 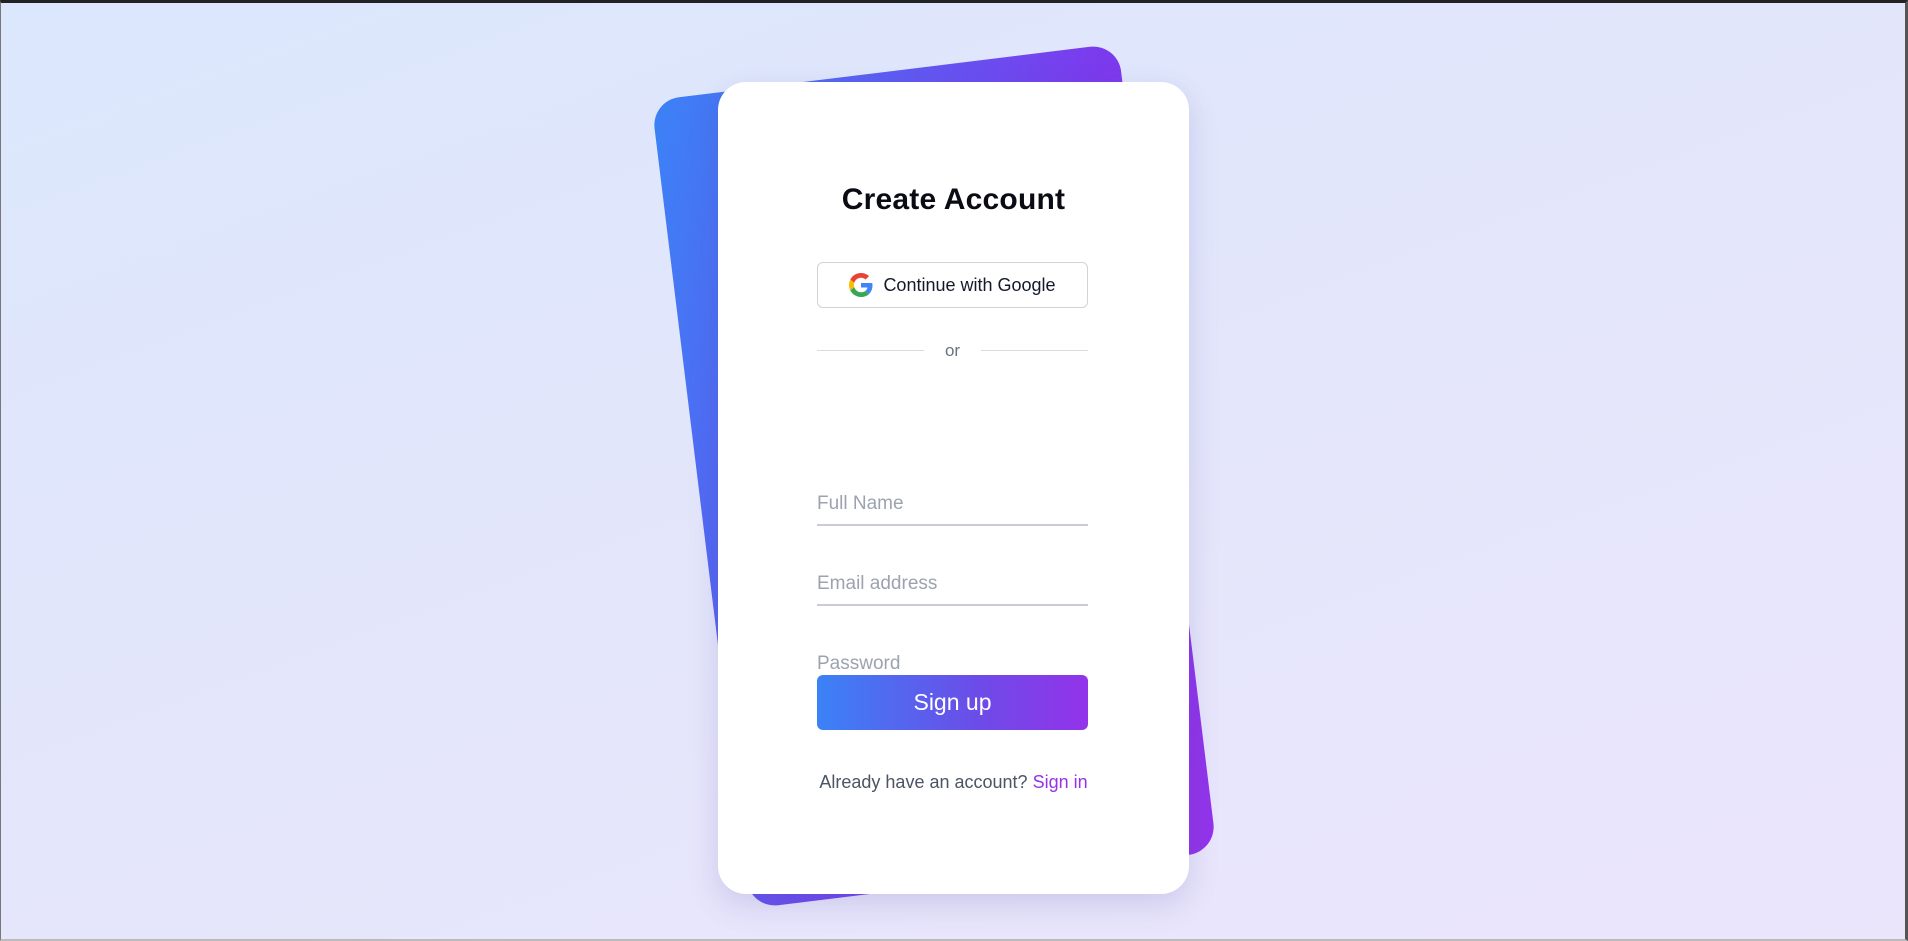 I want to click on divider-text: or, so click(x=952, y=350).